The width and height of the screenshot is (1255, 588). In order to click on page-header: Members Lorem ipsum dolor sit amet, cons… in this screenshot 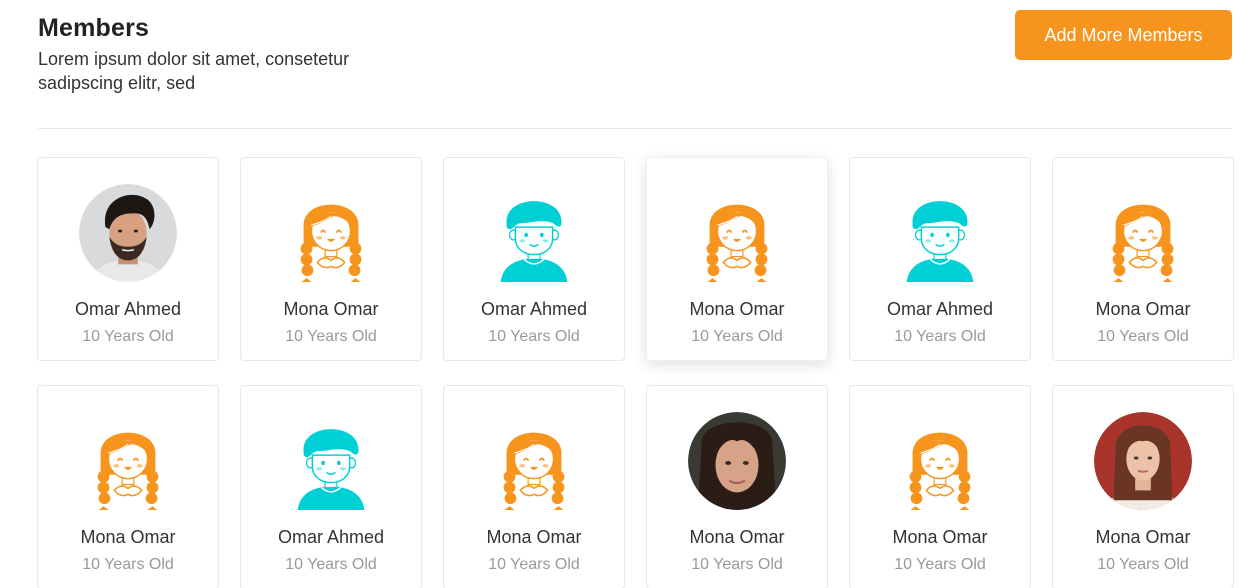, I will do `click(228, 54)`.